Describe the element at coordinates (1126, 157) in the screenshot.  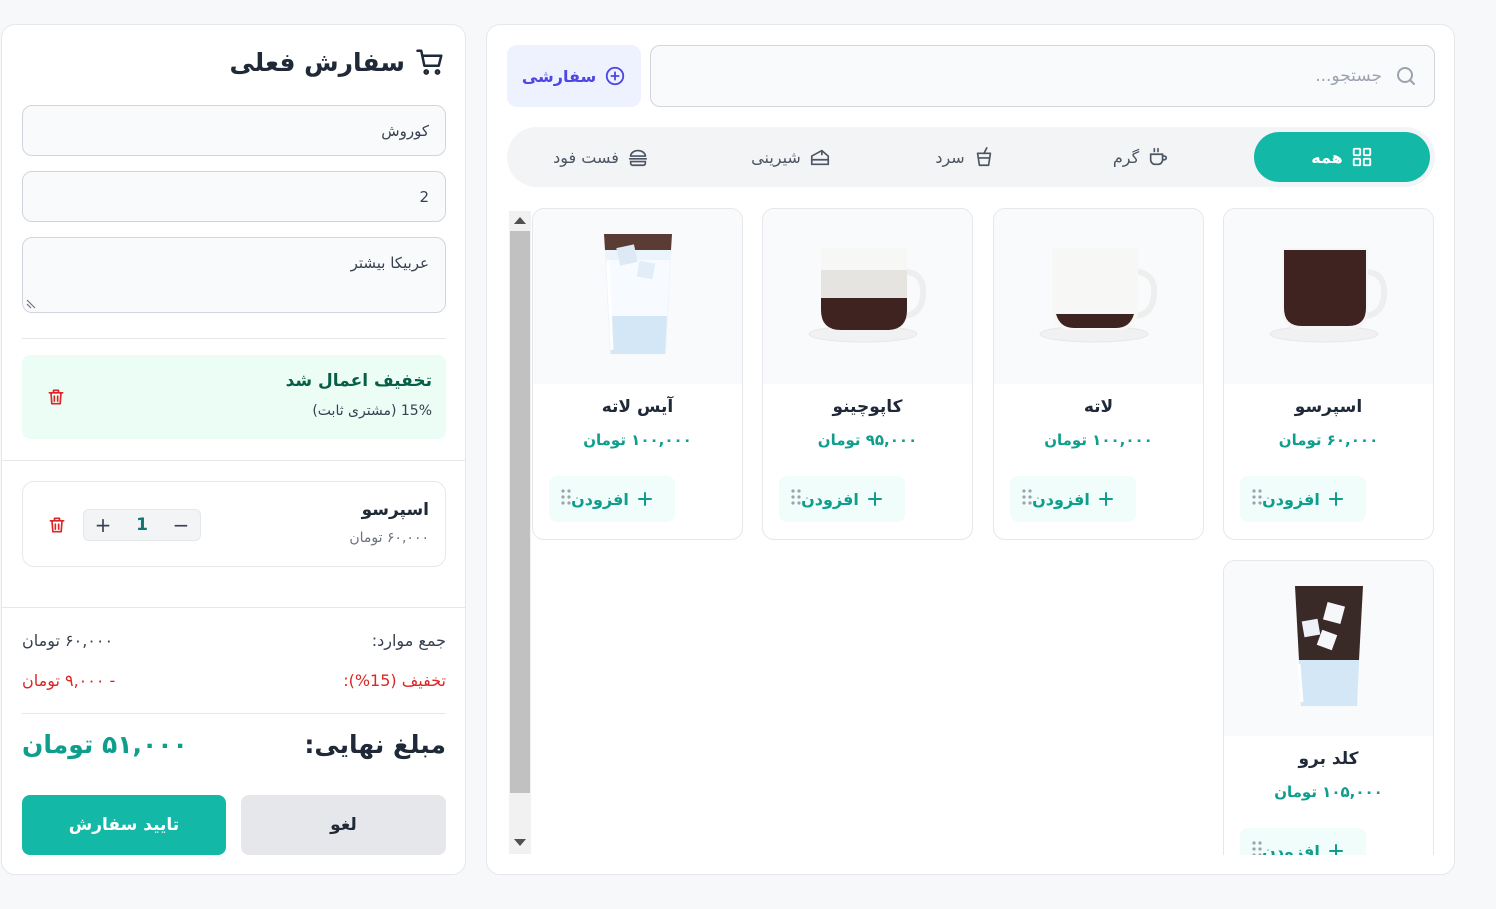
I see `tab-label: گرم` at that location.